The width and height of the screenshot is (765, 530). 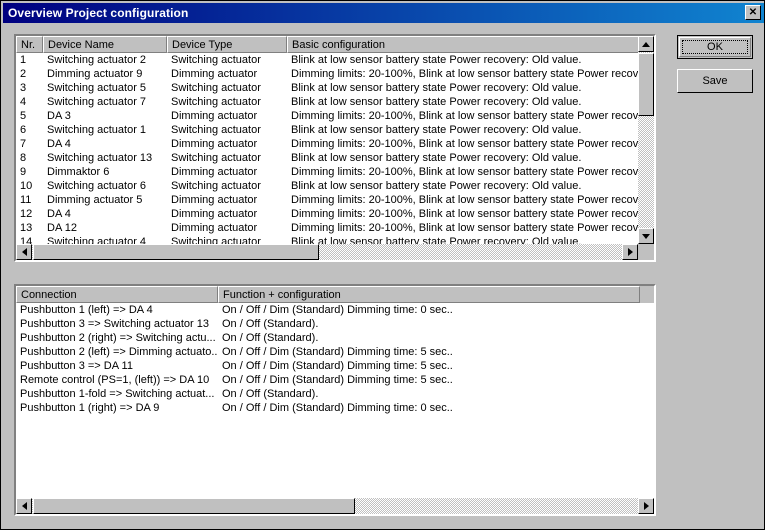 I want to click on horizontal-scroll-thumb, so click(x=176, y=252).